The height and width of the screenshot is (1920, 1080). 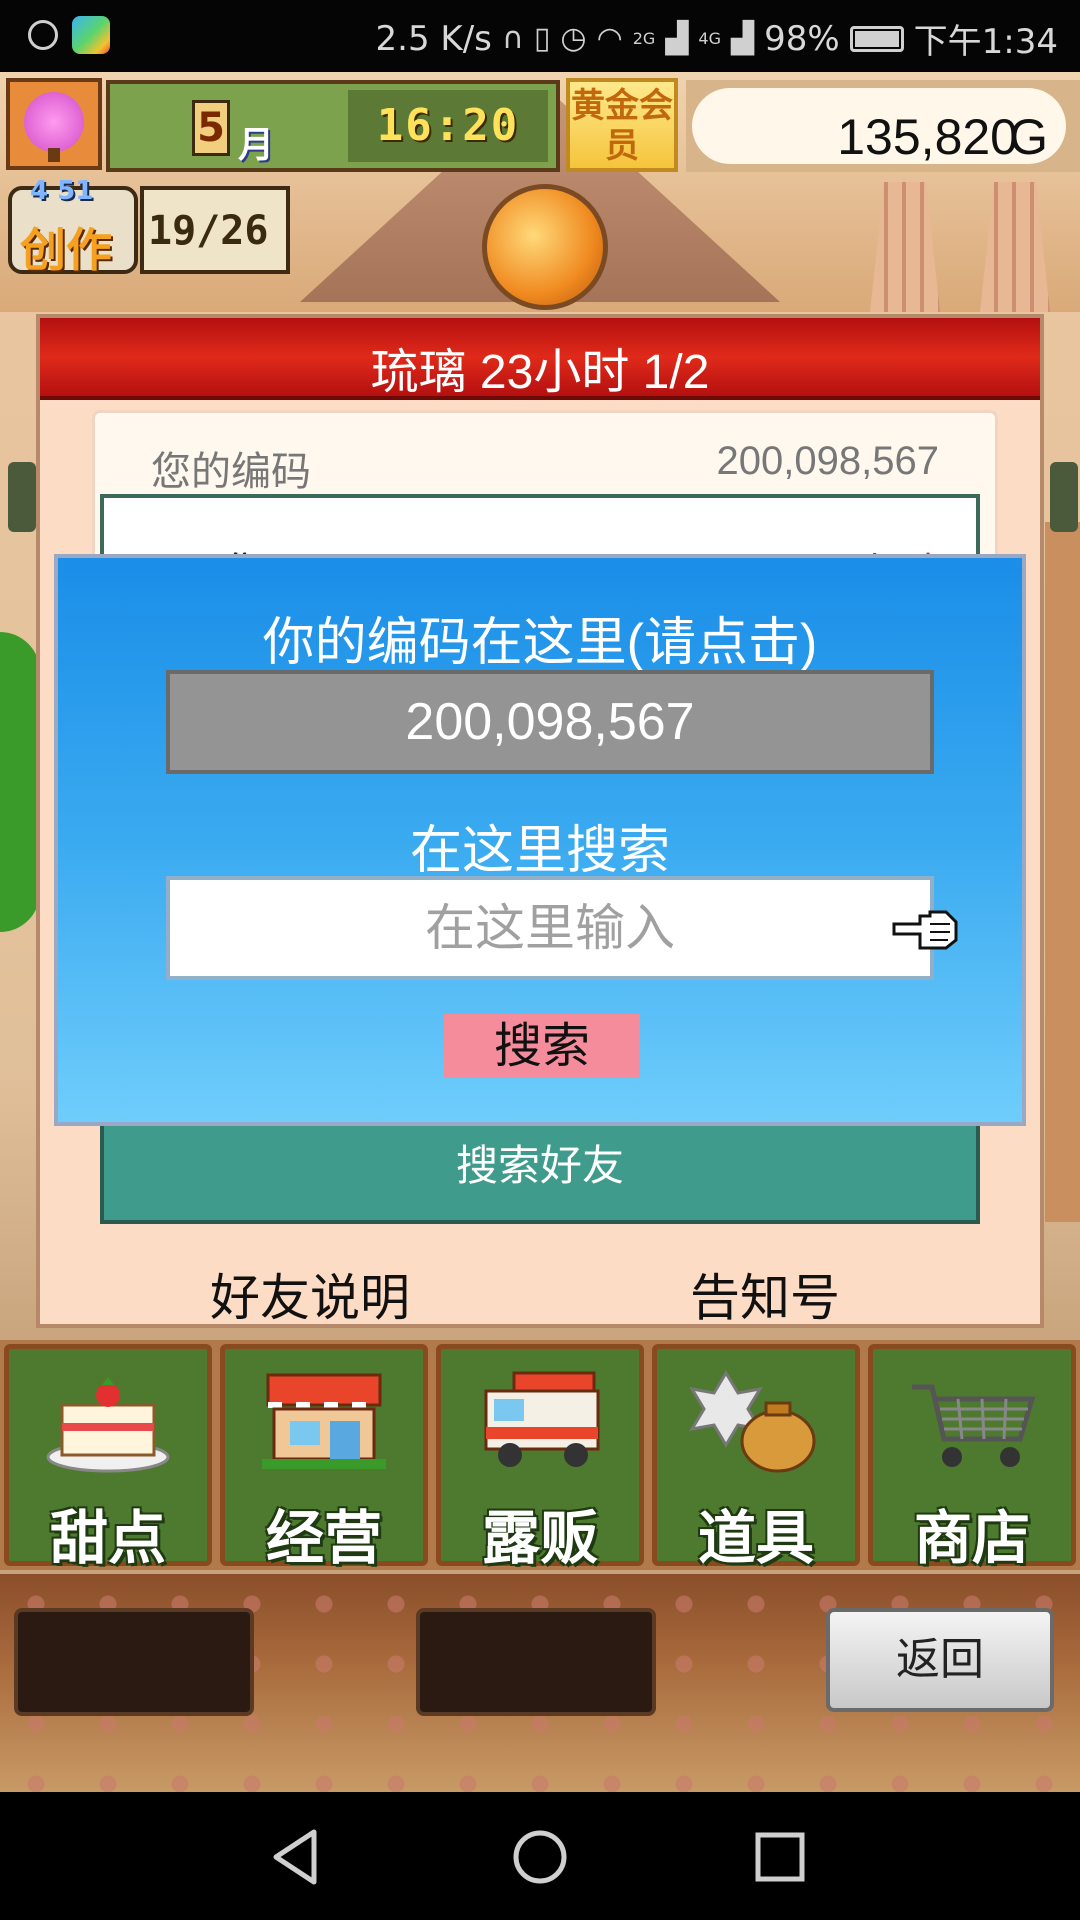 I want to click on notice-number-link: 告知号, so click(x=765, y=1294).